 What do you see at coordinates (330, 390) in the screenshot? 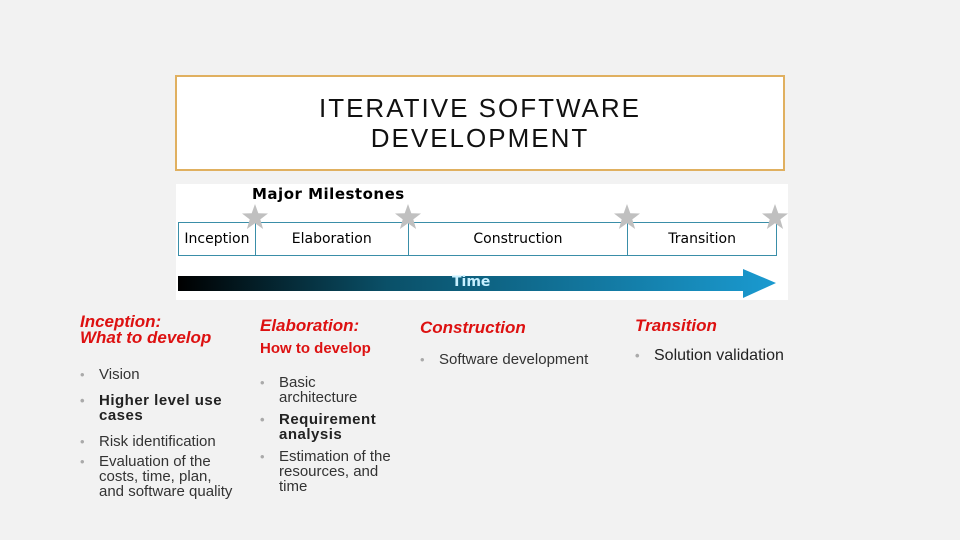
I see `list-item: Basic architecture` at bounding box center [330, 390].